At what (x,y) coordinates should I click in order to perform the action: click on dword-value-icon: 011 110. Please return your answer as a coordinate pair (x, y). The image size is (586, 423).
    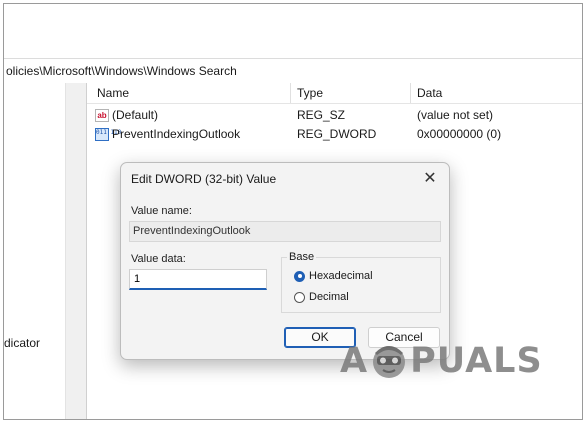
    Looking at the image, I should click on (108, 134).